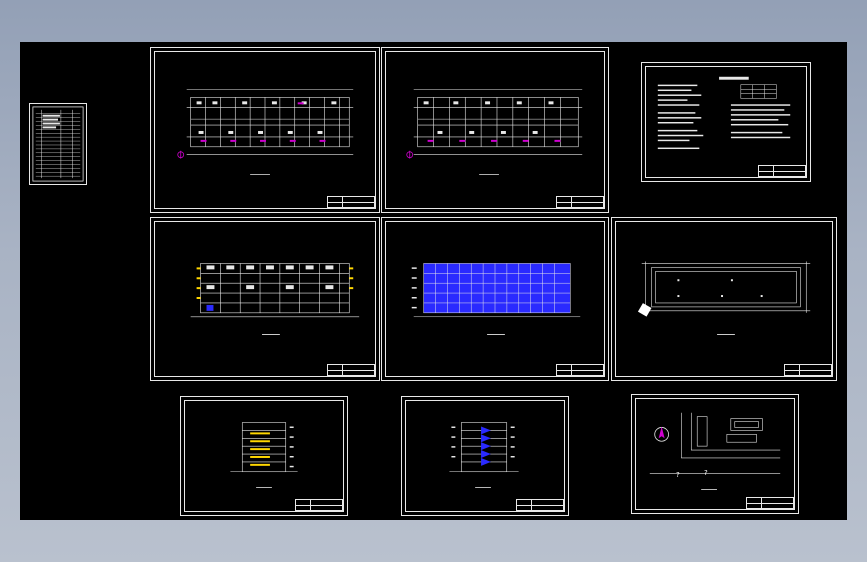  I want to click on design-notes-text, so click(724, 113).